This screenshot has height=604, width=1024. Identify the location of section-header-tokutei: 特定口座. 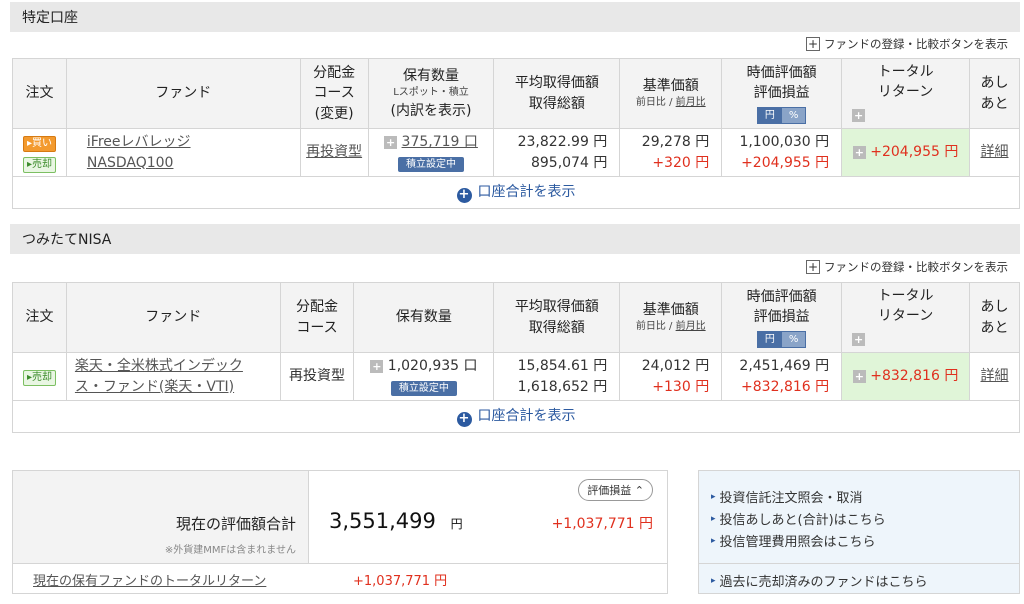
(515, 17).